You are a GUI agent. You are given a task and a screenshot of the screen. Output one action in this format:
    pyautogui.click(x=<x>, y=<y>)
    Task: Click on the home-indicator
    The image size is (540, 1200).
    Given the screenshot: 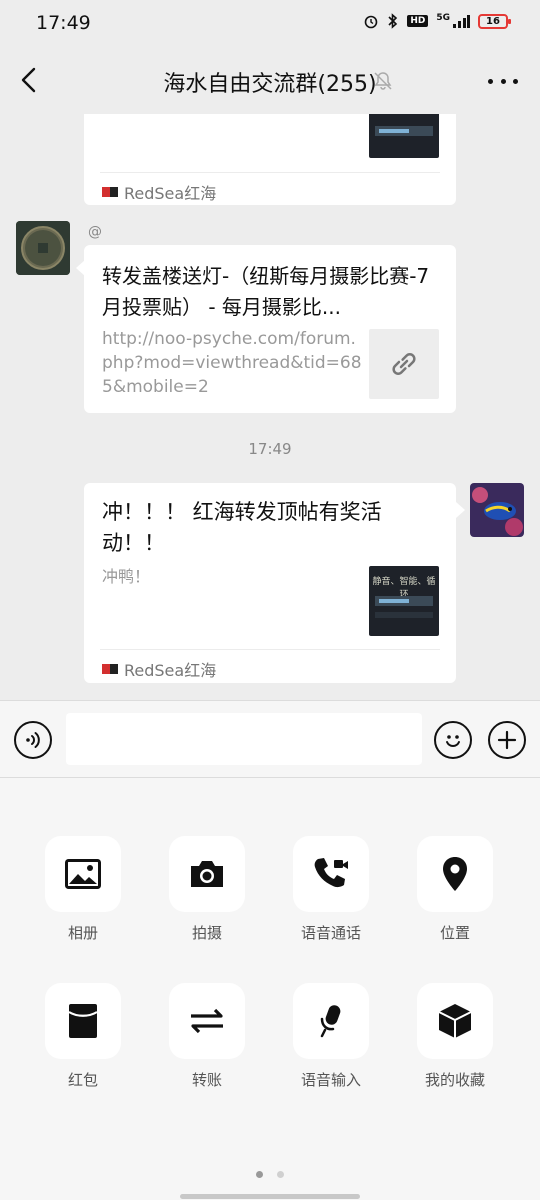 What is the action you would take?
    pyautogui.click(x=270, y=1196)
    